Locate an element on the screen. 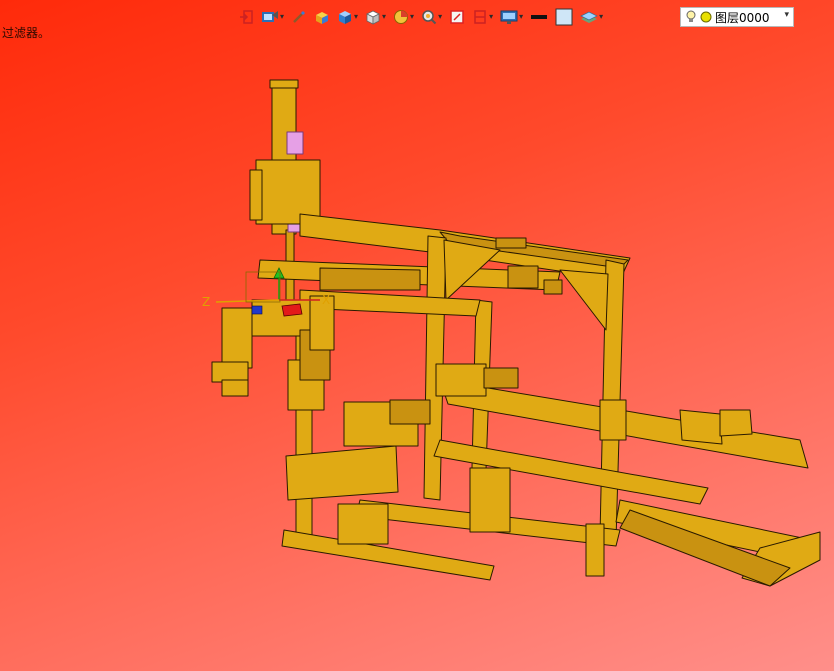 The width and height of the screenshot is (834, 671). diagonal-arm-box is located at coordinates (701, 427).